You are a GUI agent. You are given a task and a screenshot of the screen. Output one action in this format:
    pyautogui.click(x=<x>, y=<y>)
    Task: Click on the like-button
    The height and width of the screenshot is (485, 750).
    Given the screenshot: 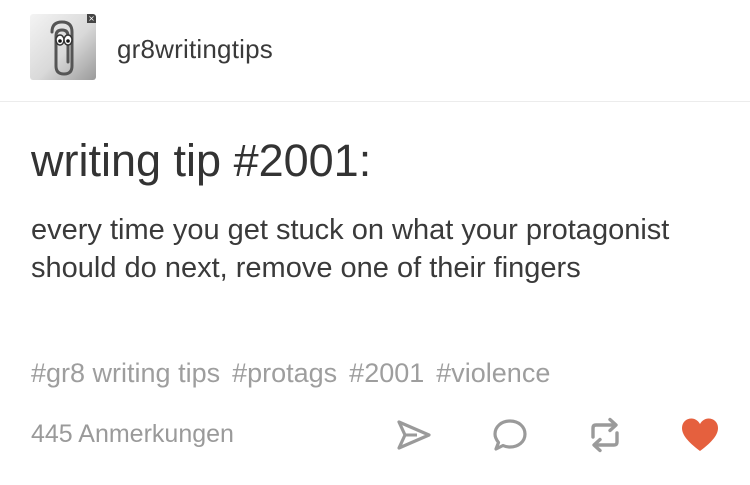 What is the action you would take?
    pyautogui.click(x=700, y=435)
    